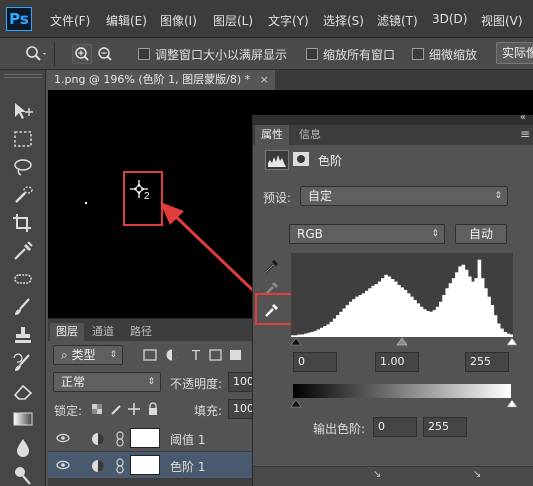  What do you see at coordinates (66, 355) in the screenshot?
I see `filter-search-icon: ⌕` at bounding box center [66, 355].